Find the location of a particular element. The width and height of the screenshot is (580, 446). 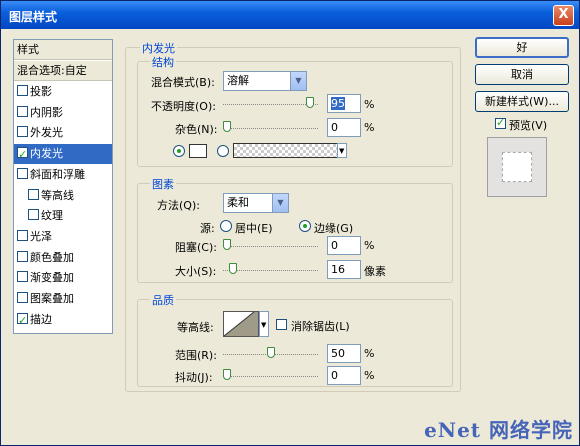

blend-mode-label: 混合模式(B): is located at coordinates (183, 82).